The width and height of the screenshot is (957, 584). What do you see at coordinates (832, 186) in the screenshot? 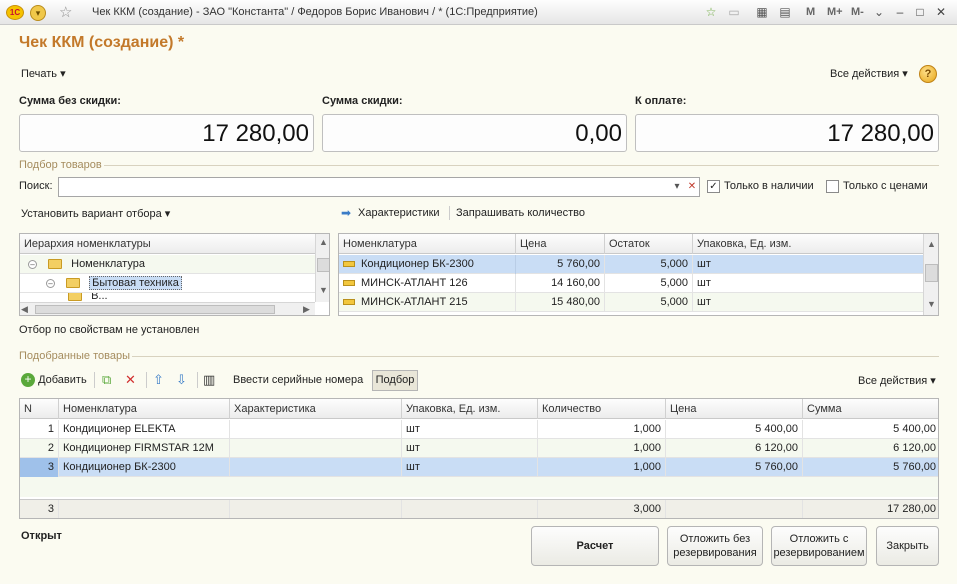
I see `only-with-prices-checkbox` at bounding box center [832, 186].